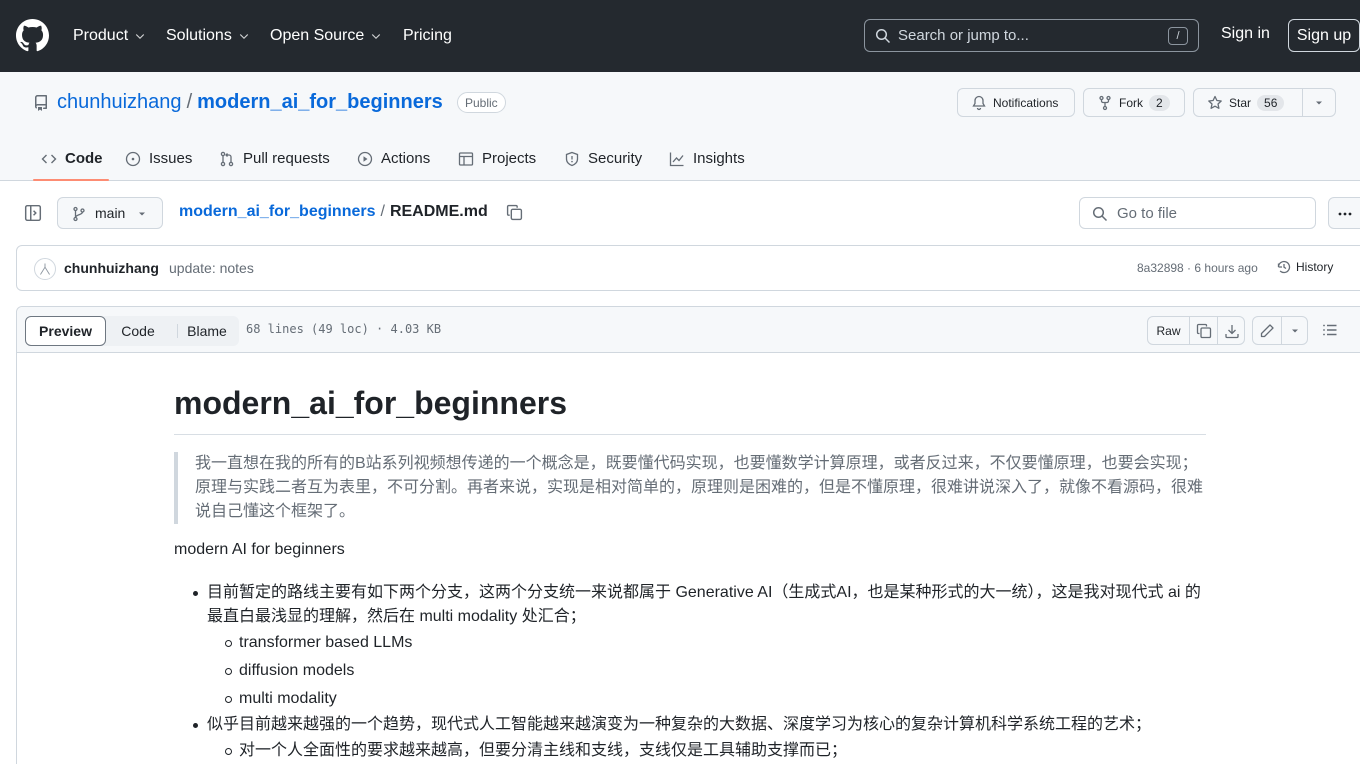 The image size is (1360, 764). Describe the element at coordinates (706, 699) in the screenshot. I see `list-item: multi modality` at that location.